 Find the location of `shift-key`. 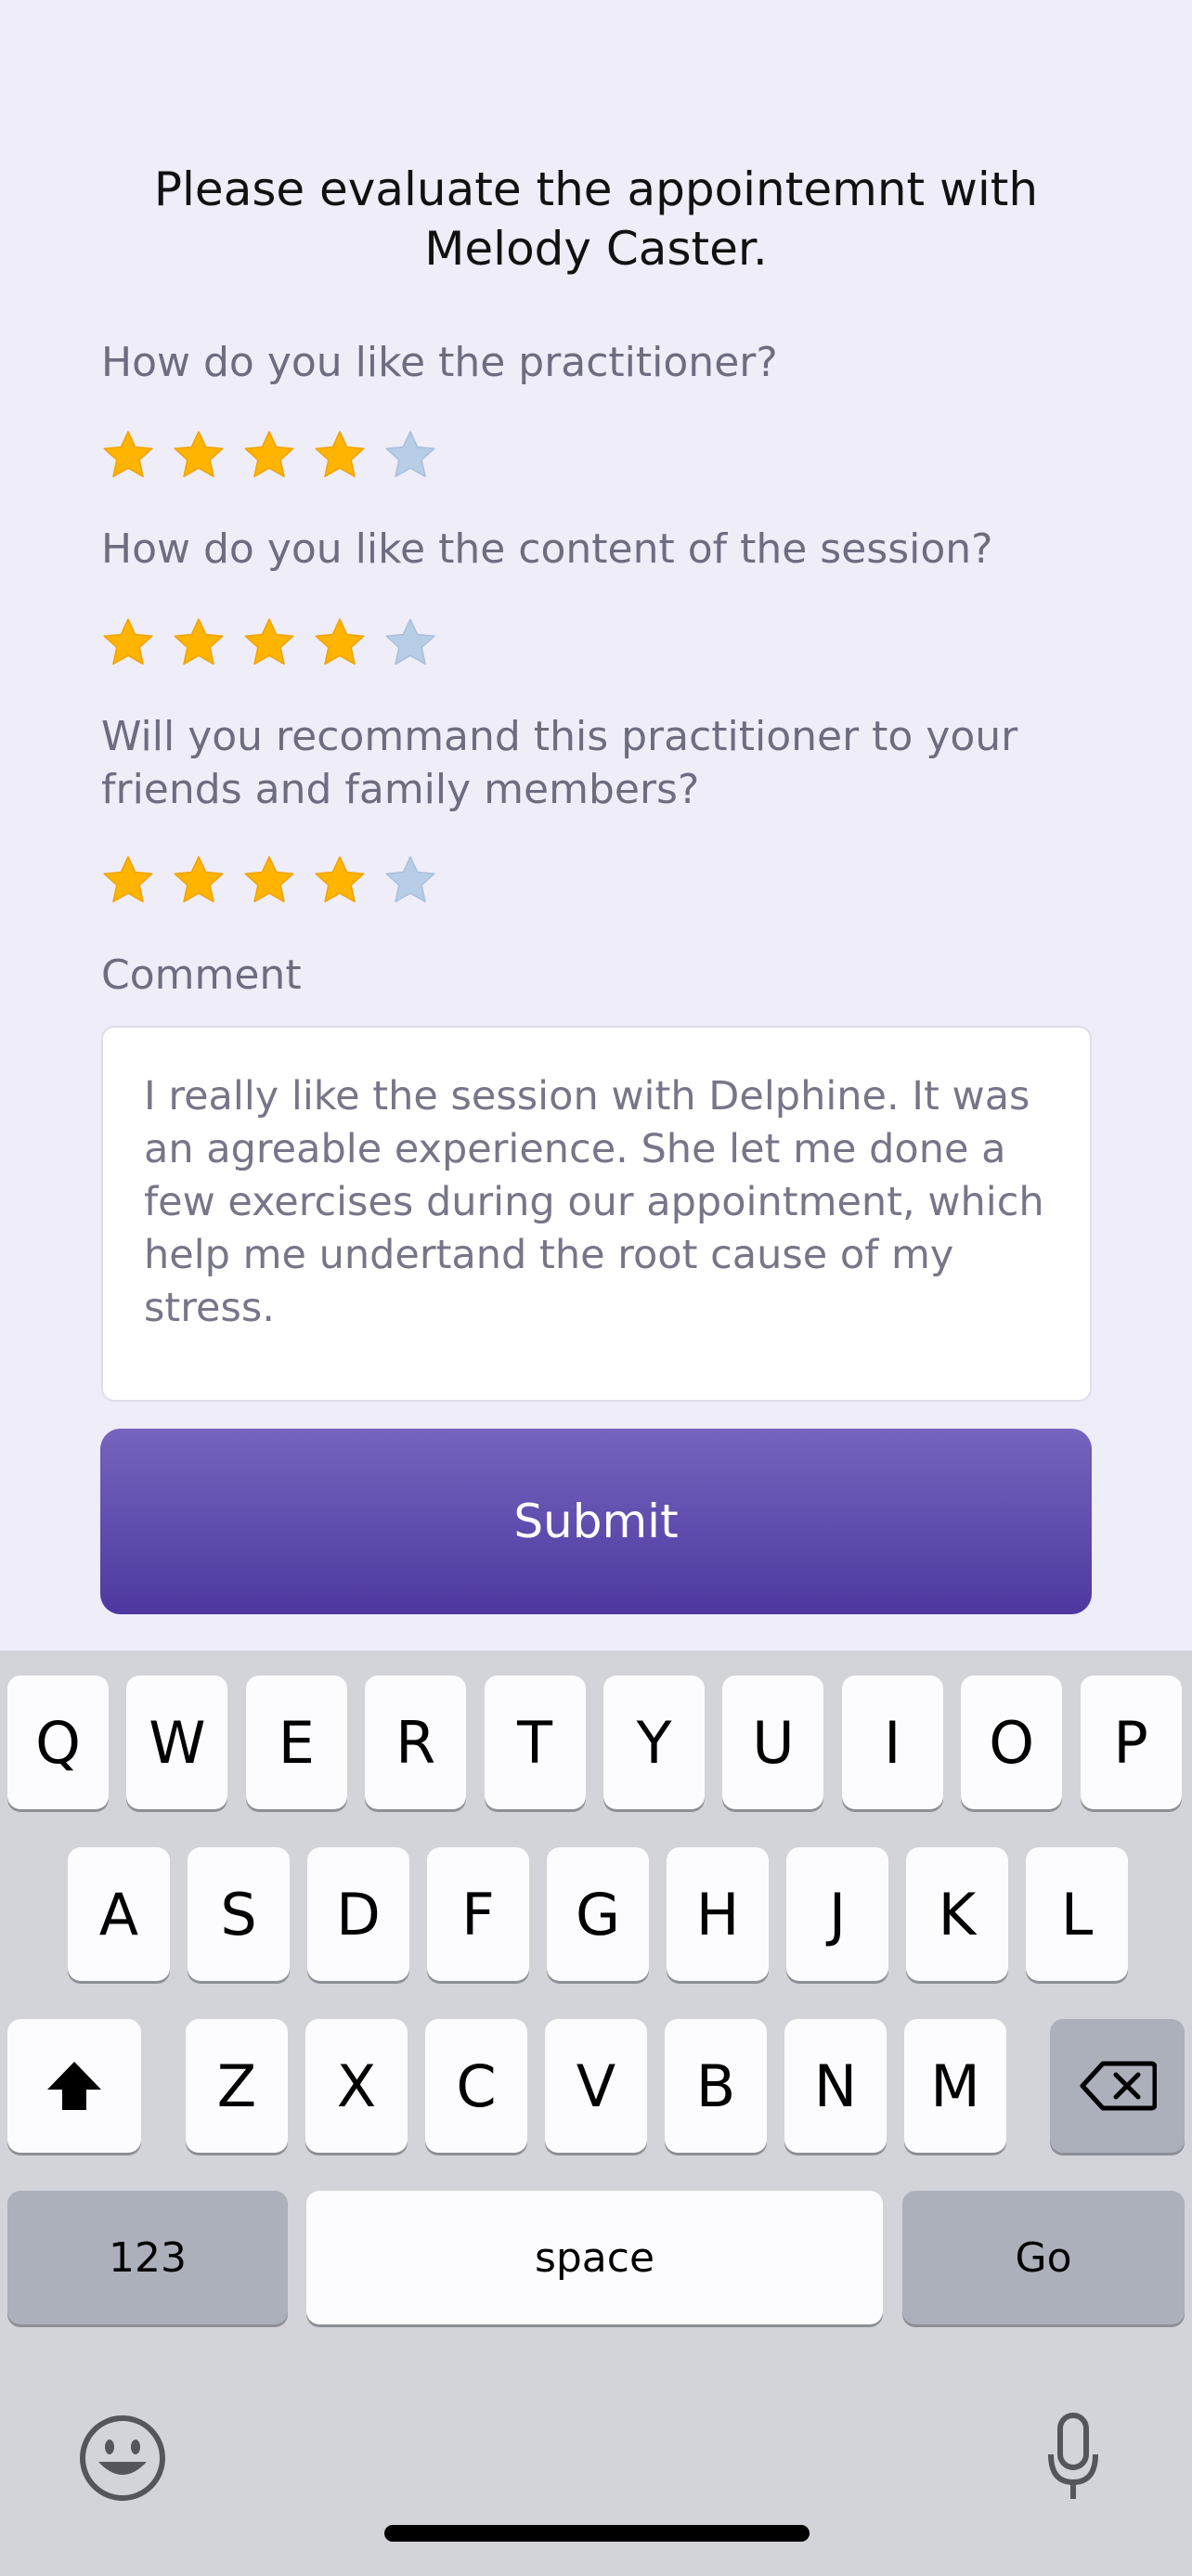

shift-key is located at coordinates (74, 2086).